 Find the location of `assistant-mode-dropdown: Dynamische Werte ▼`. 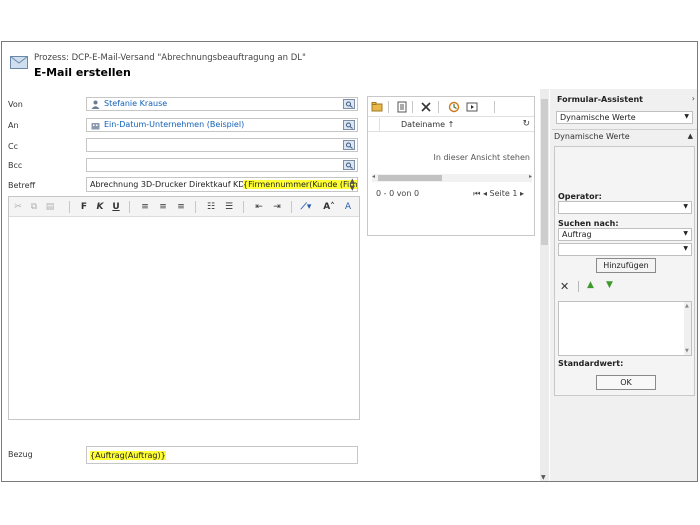

assistant-mode-dropdown: Dynamische Werte ▼ is located at coordinates (624, 117).